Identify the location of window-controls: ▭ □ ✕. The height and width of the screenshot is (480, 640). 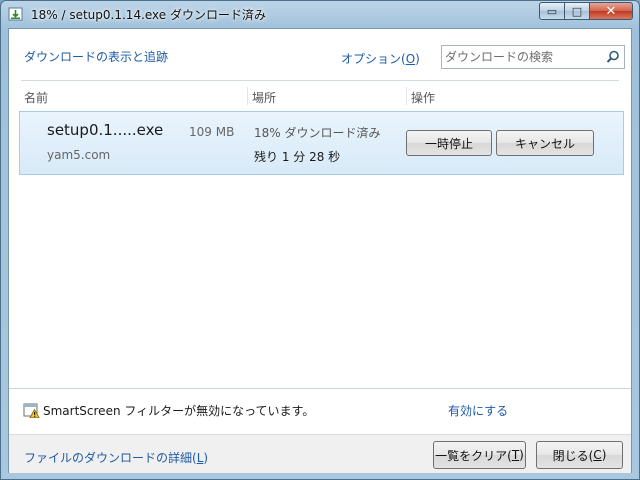
(586, 12).